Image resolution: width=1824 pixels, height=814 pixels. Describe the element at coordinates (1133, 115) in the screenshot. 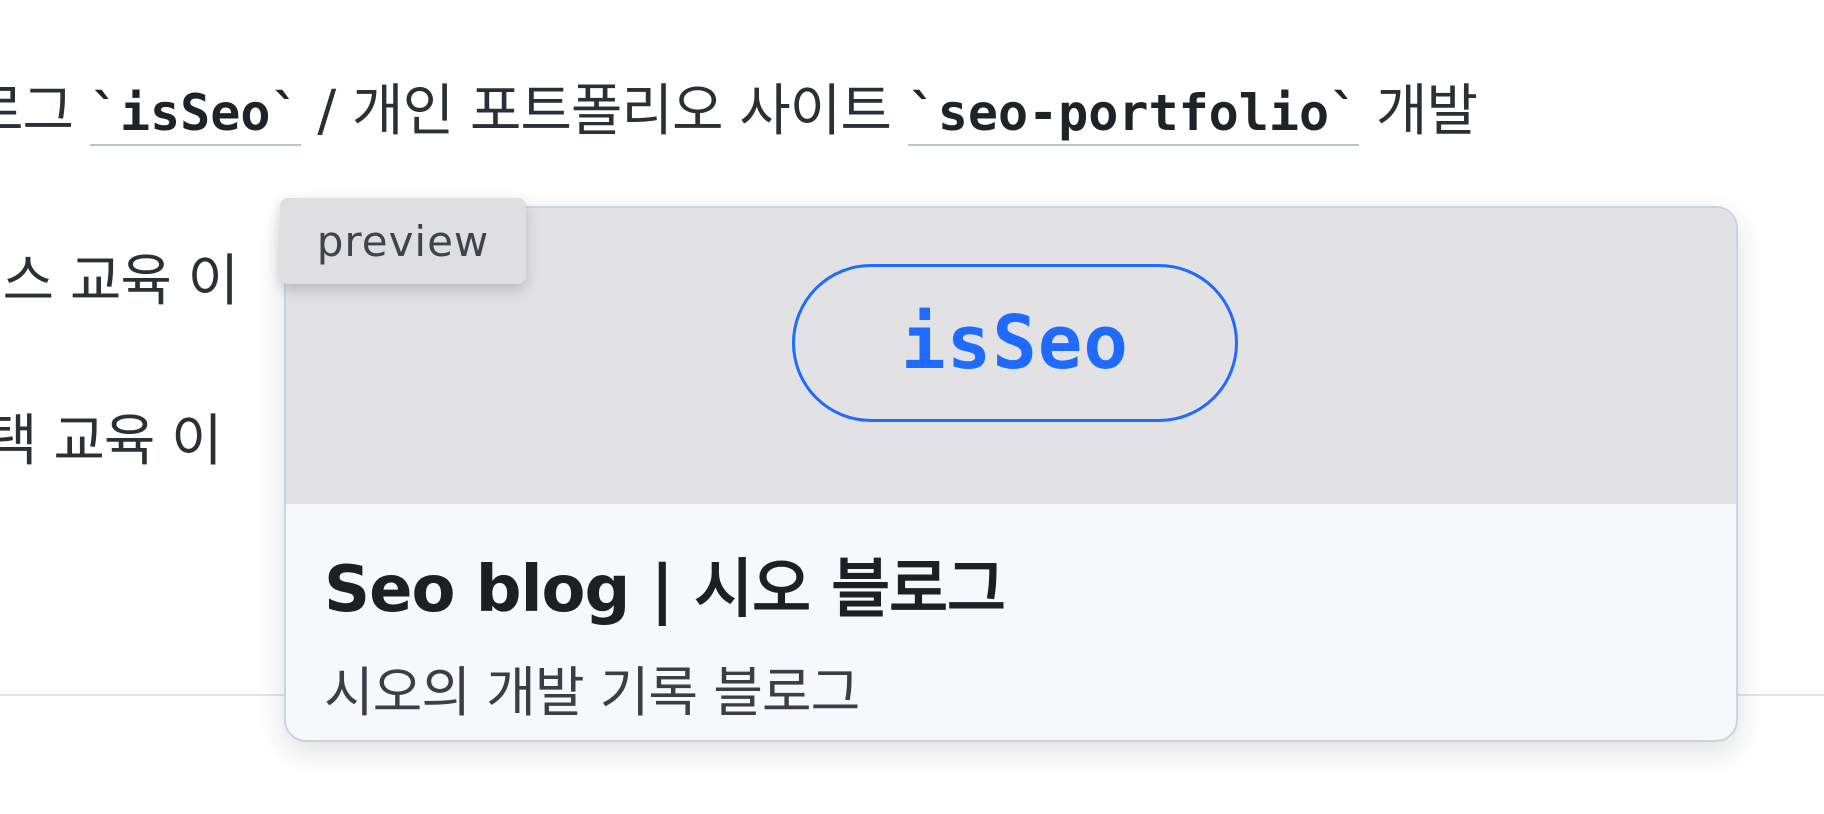

I see `seo-portfolio-link: `seo-portfolio`` at that location.